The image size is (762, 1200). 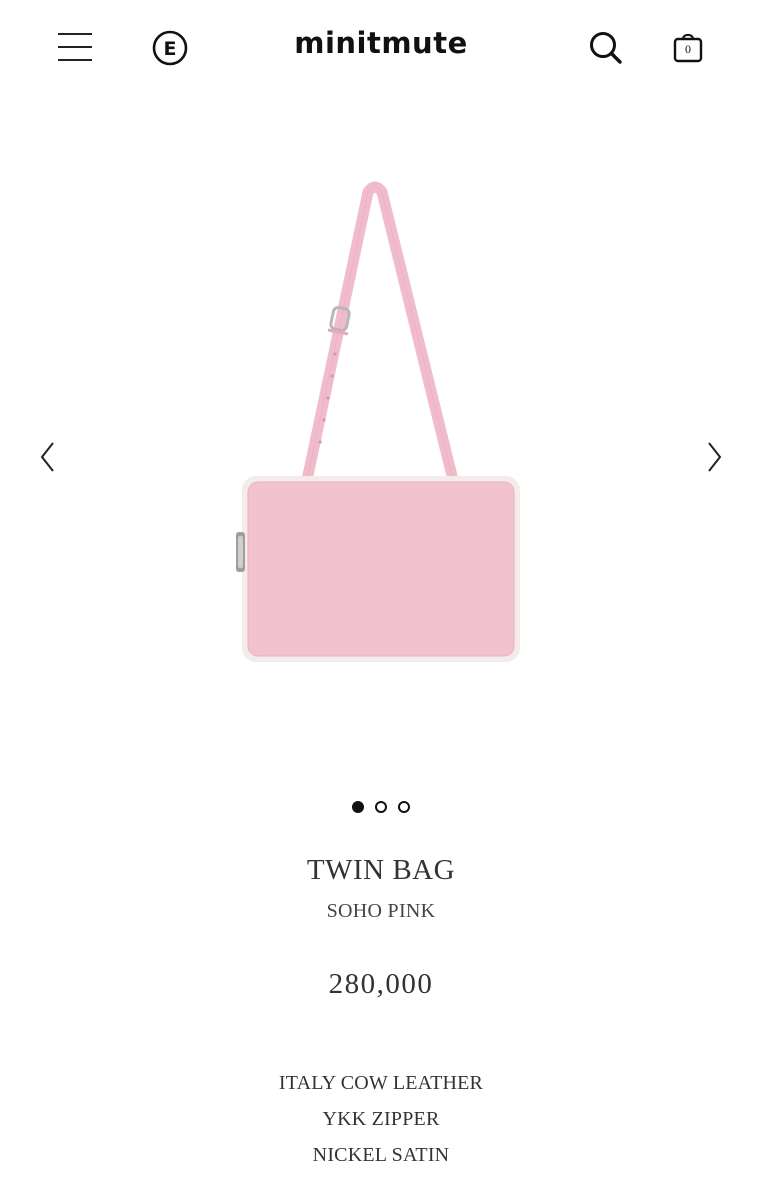 What do you see at coordinates (381, 911) in the screenshot?
I see `product-color: SOHO PINK` at bounding box center [381, 911].